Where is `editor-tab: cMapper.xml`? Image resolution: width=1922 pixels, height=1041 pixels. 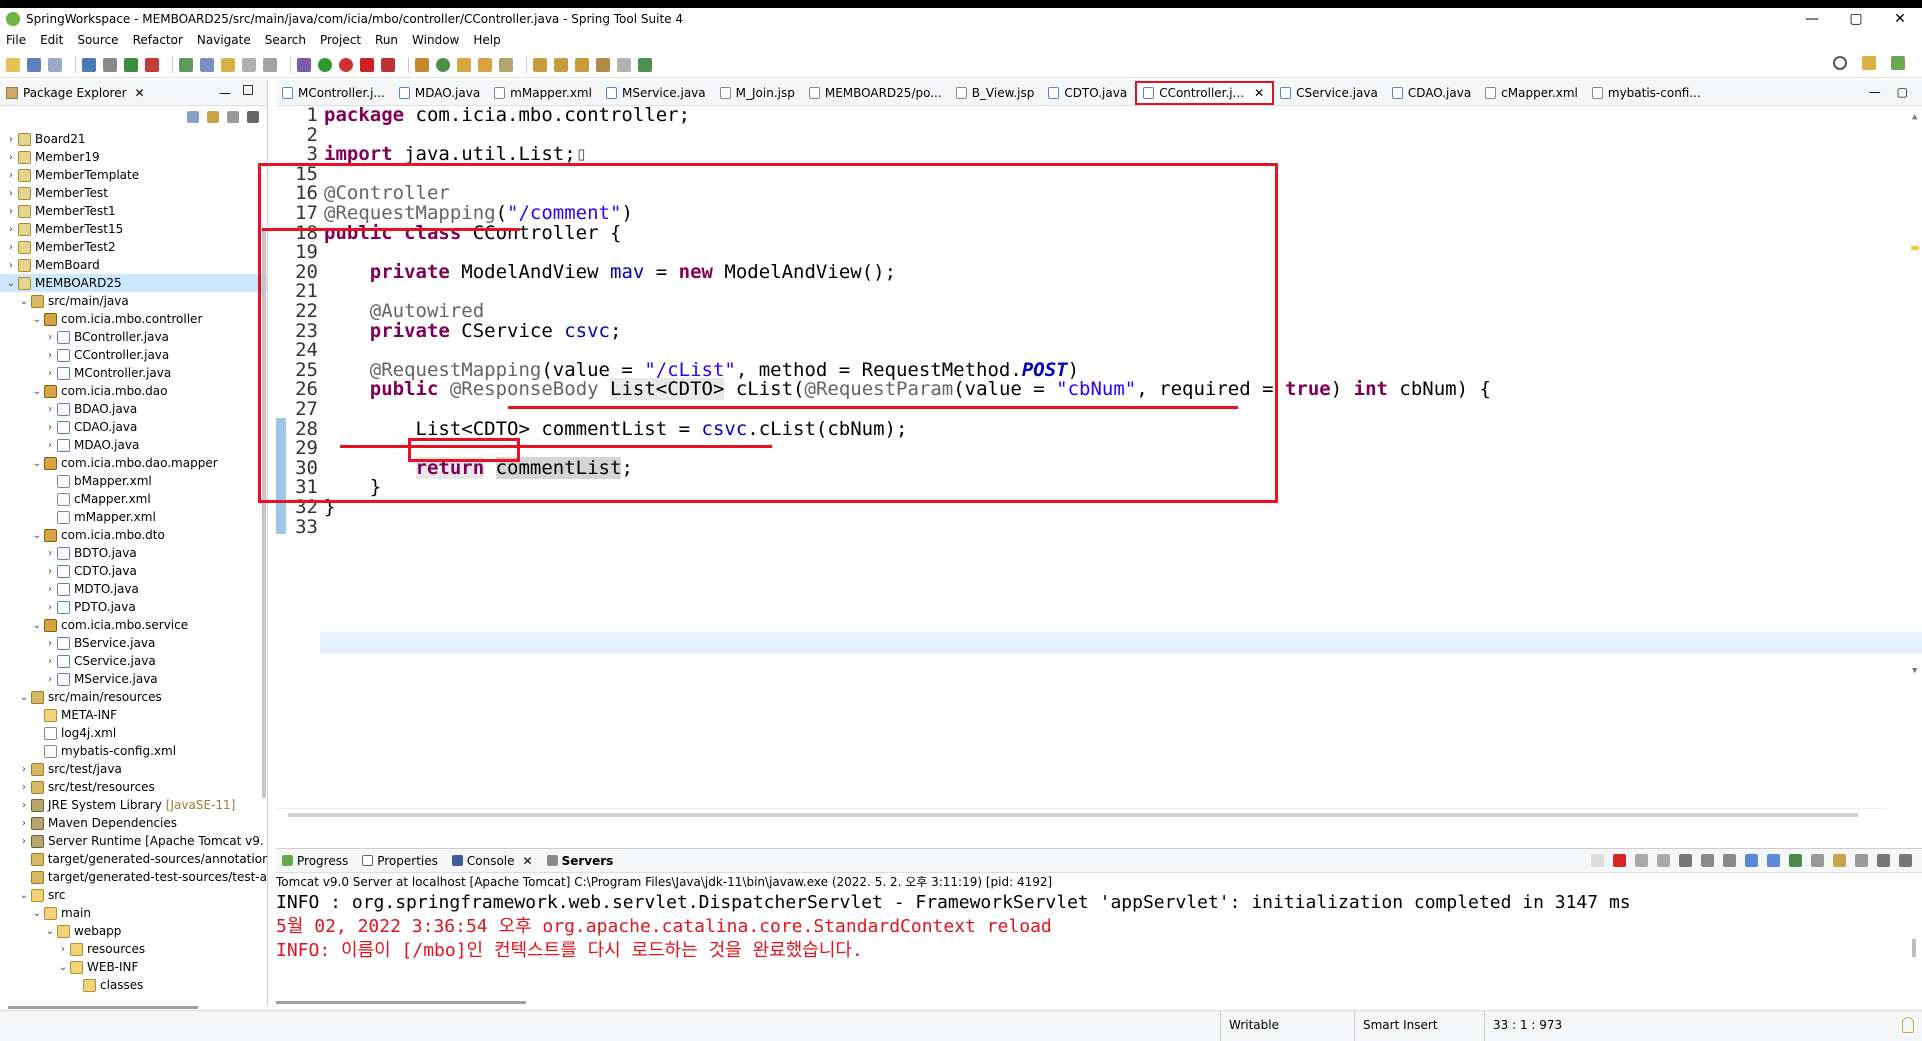
editor-tab: cMapper.xml is located at coordinates (1532, 93).